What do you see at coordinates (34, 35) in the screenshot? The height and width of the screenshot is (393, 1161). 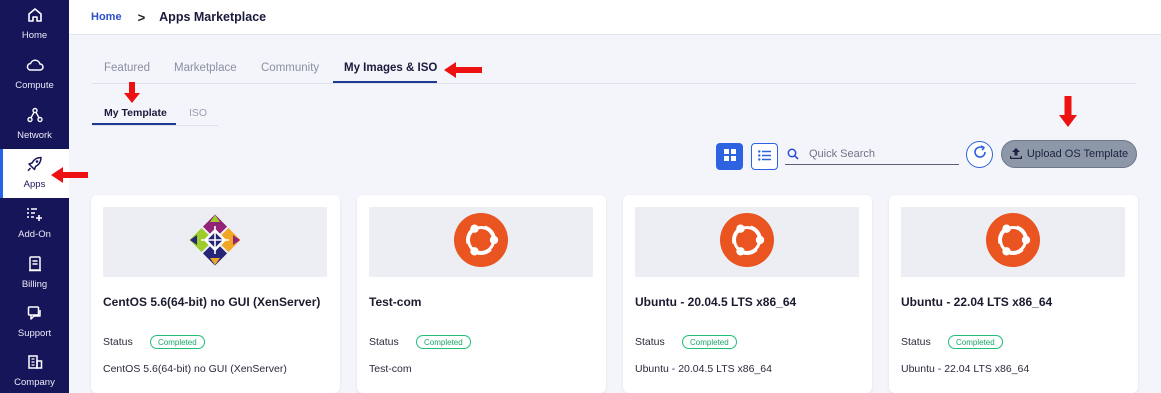 I see `sidebar-item-label: Home` at bounding box center [34, 35].